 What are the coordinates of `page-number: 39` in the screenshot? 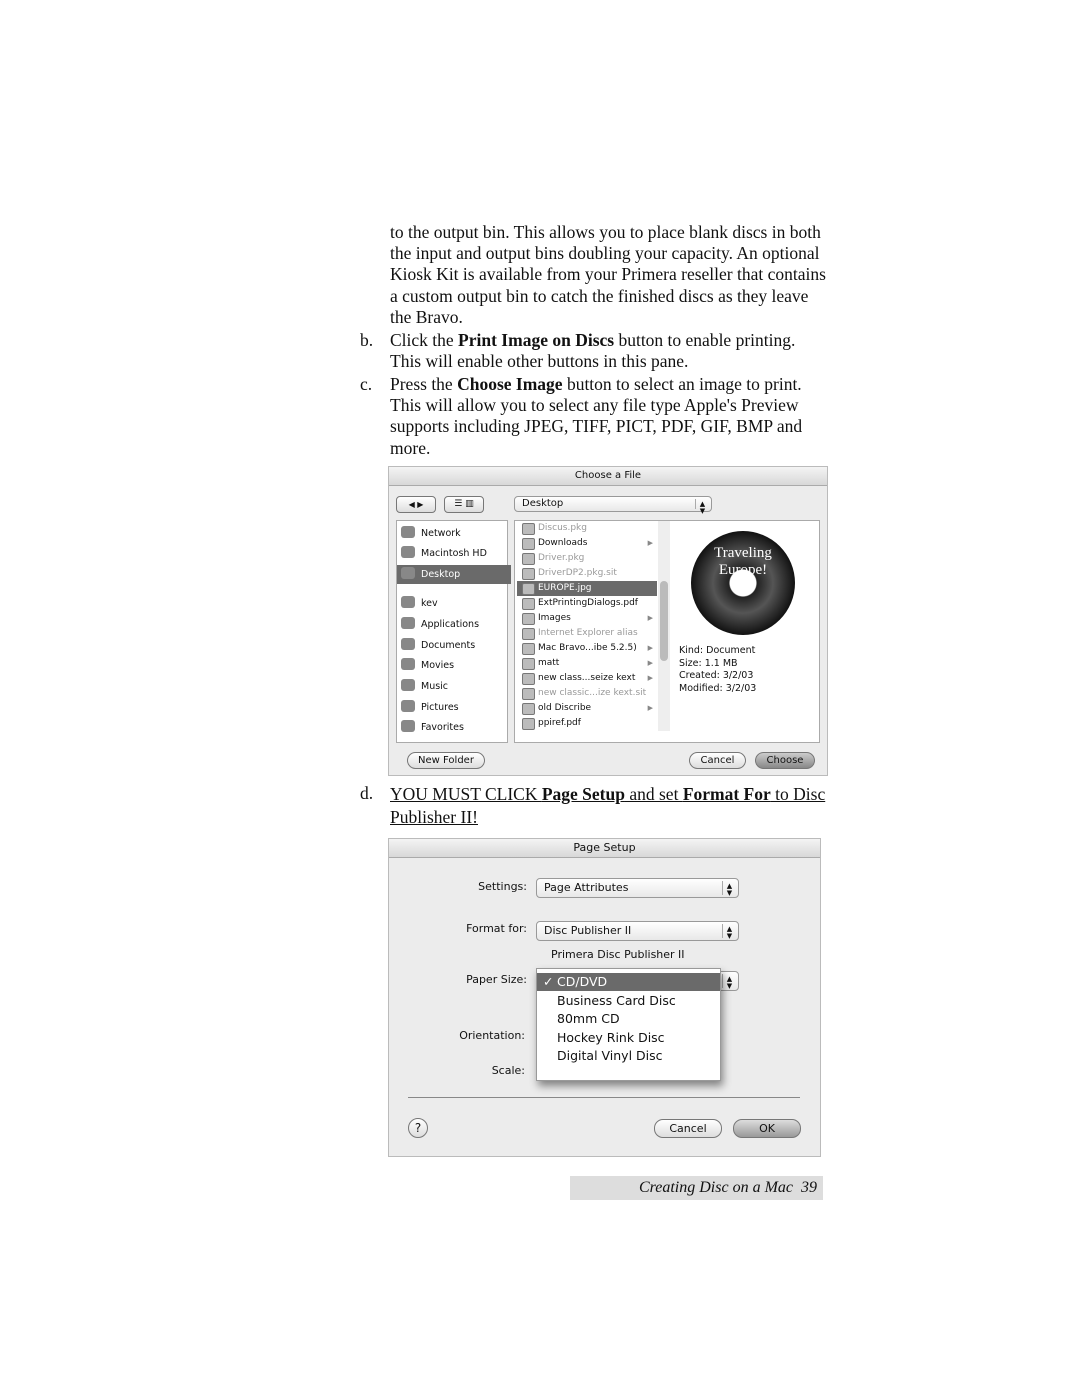 It's located at (809, 1187).